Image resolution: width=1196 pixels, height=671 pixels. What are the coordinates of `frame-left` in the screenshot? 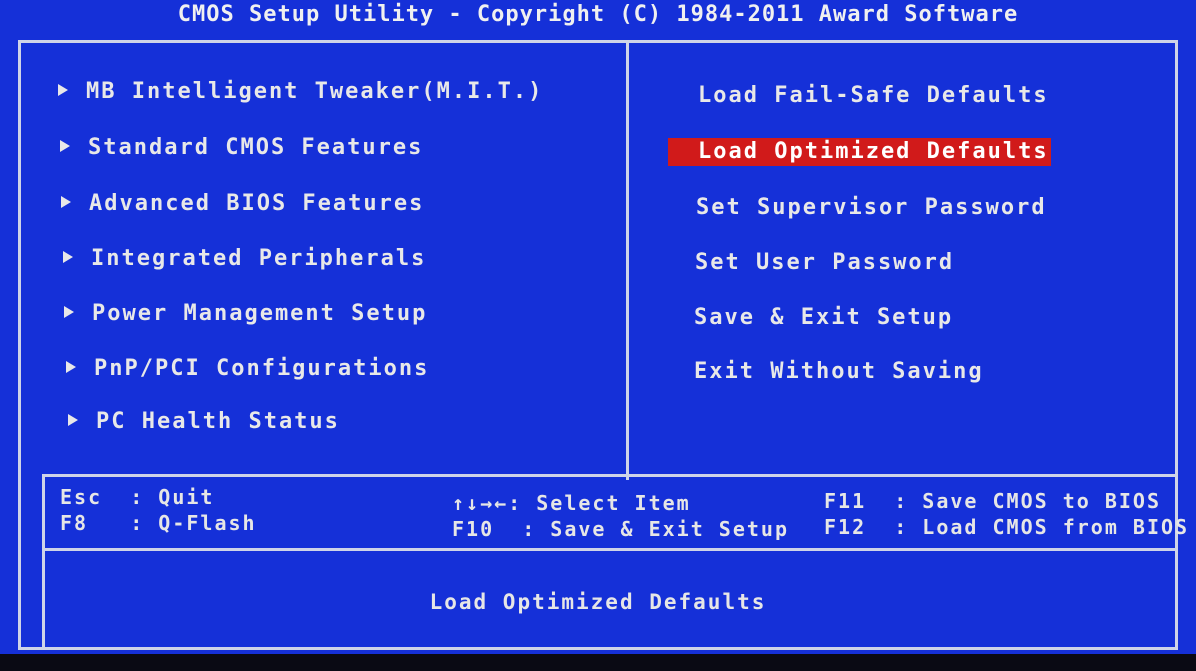 It's located at (19, 345).